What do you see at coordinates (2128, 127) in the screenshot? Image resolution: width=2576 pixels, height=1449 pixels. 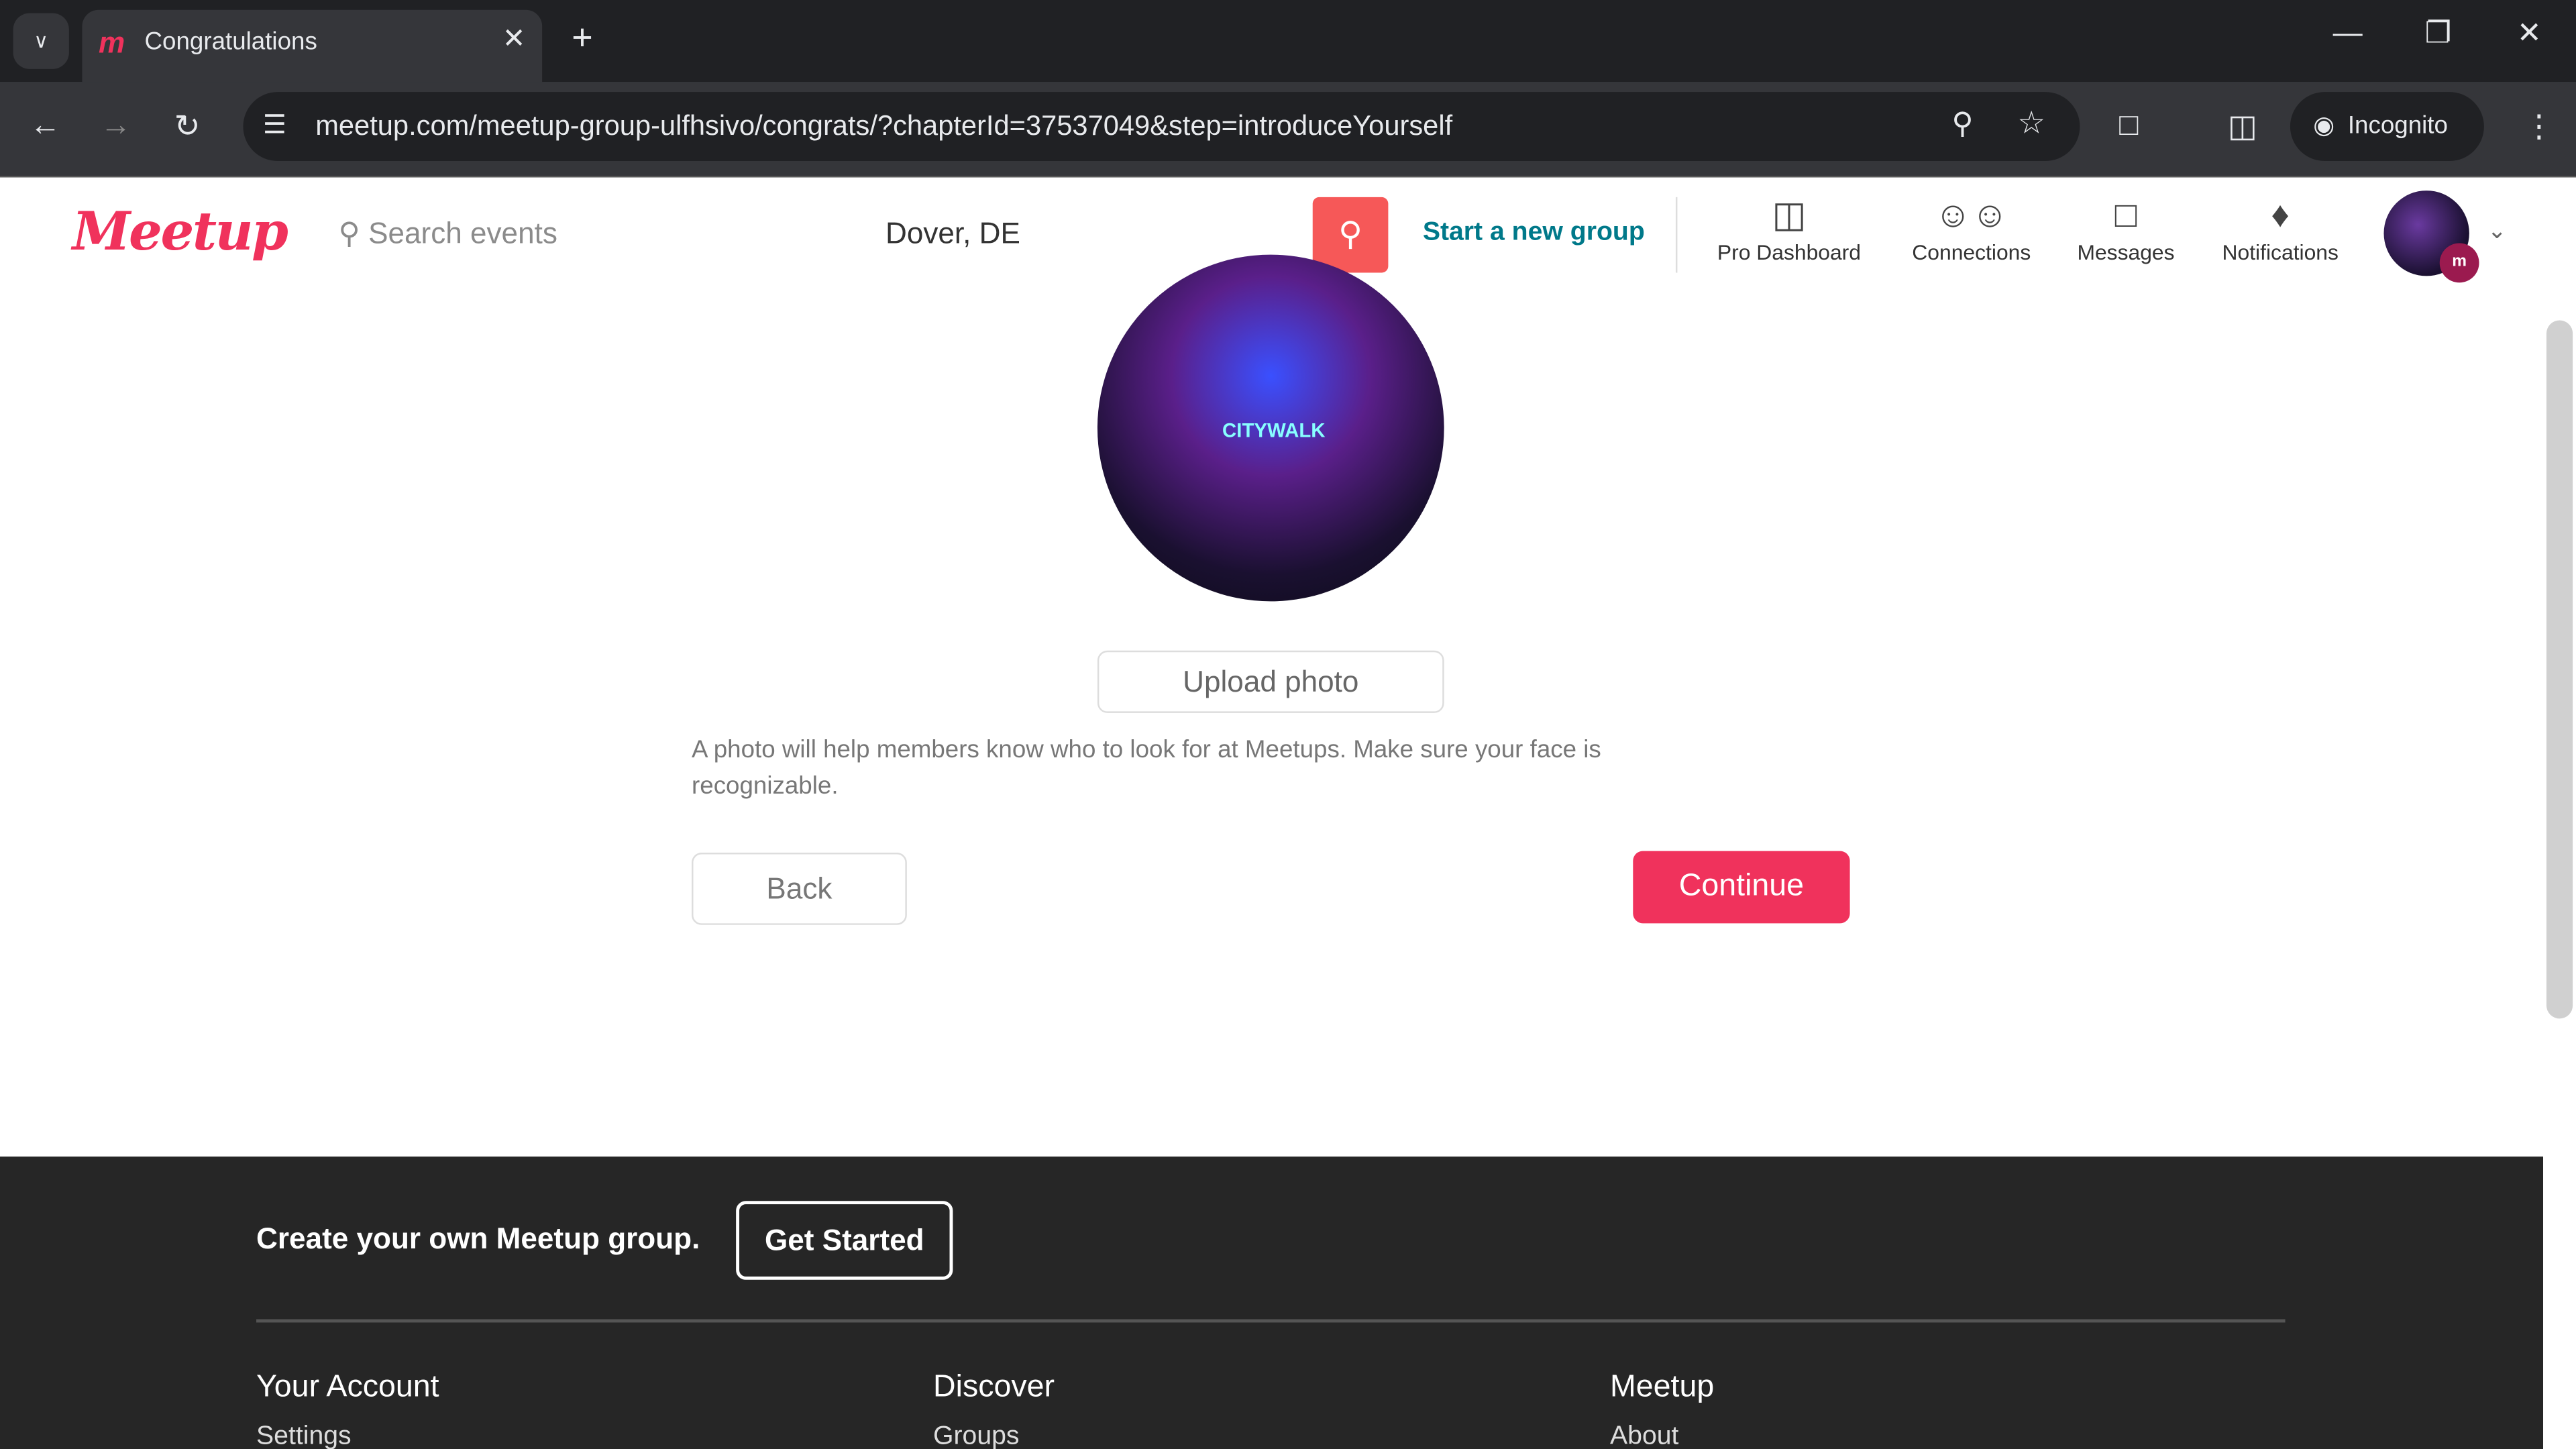 I see `extensions-icon: □` at bounding box center [2128, 127].